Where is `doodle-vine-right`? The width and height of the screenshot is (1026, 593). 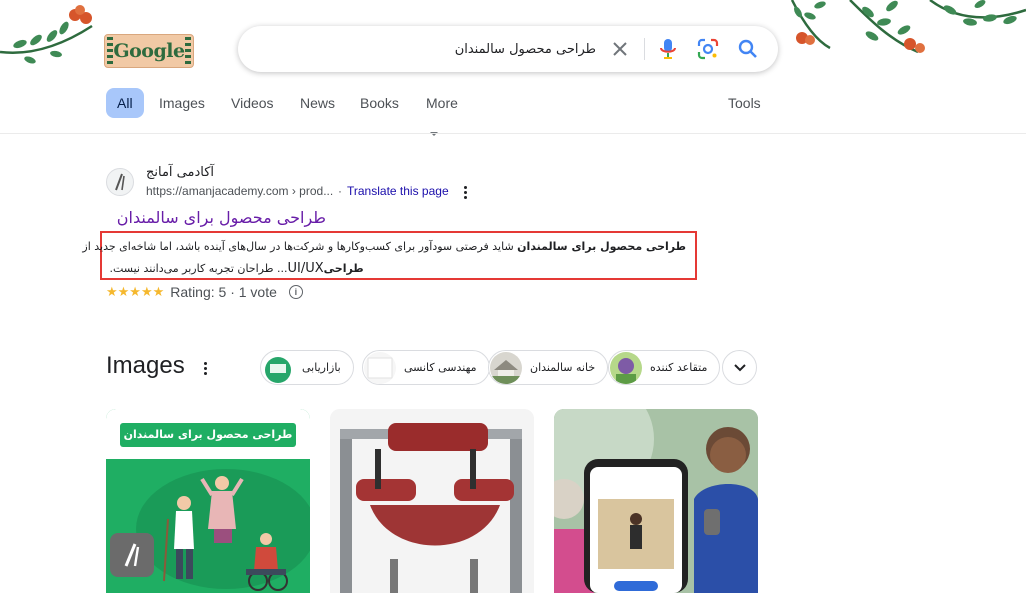 doodle-vine-right is located at coordinates (908, 27).